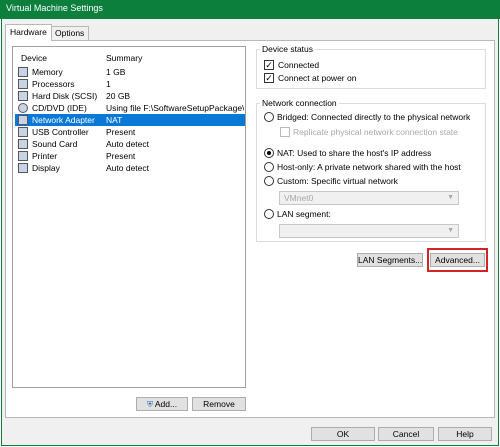  Describe the element at coordinates (118, 96) in the screenshot. I see `device-summary: 20 GB` at that location.